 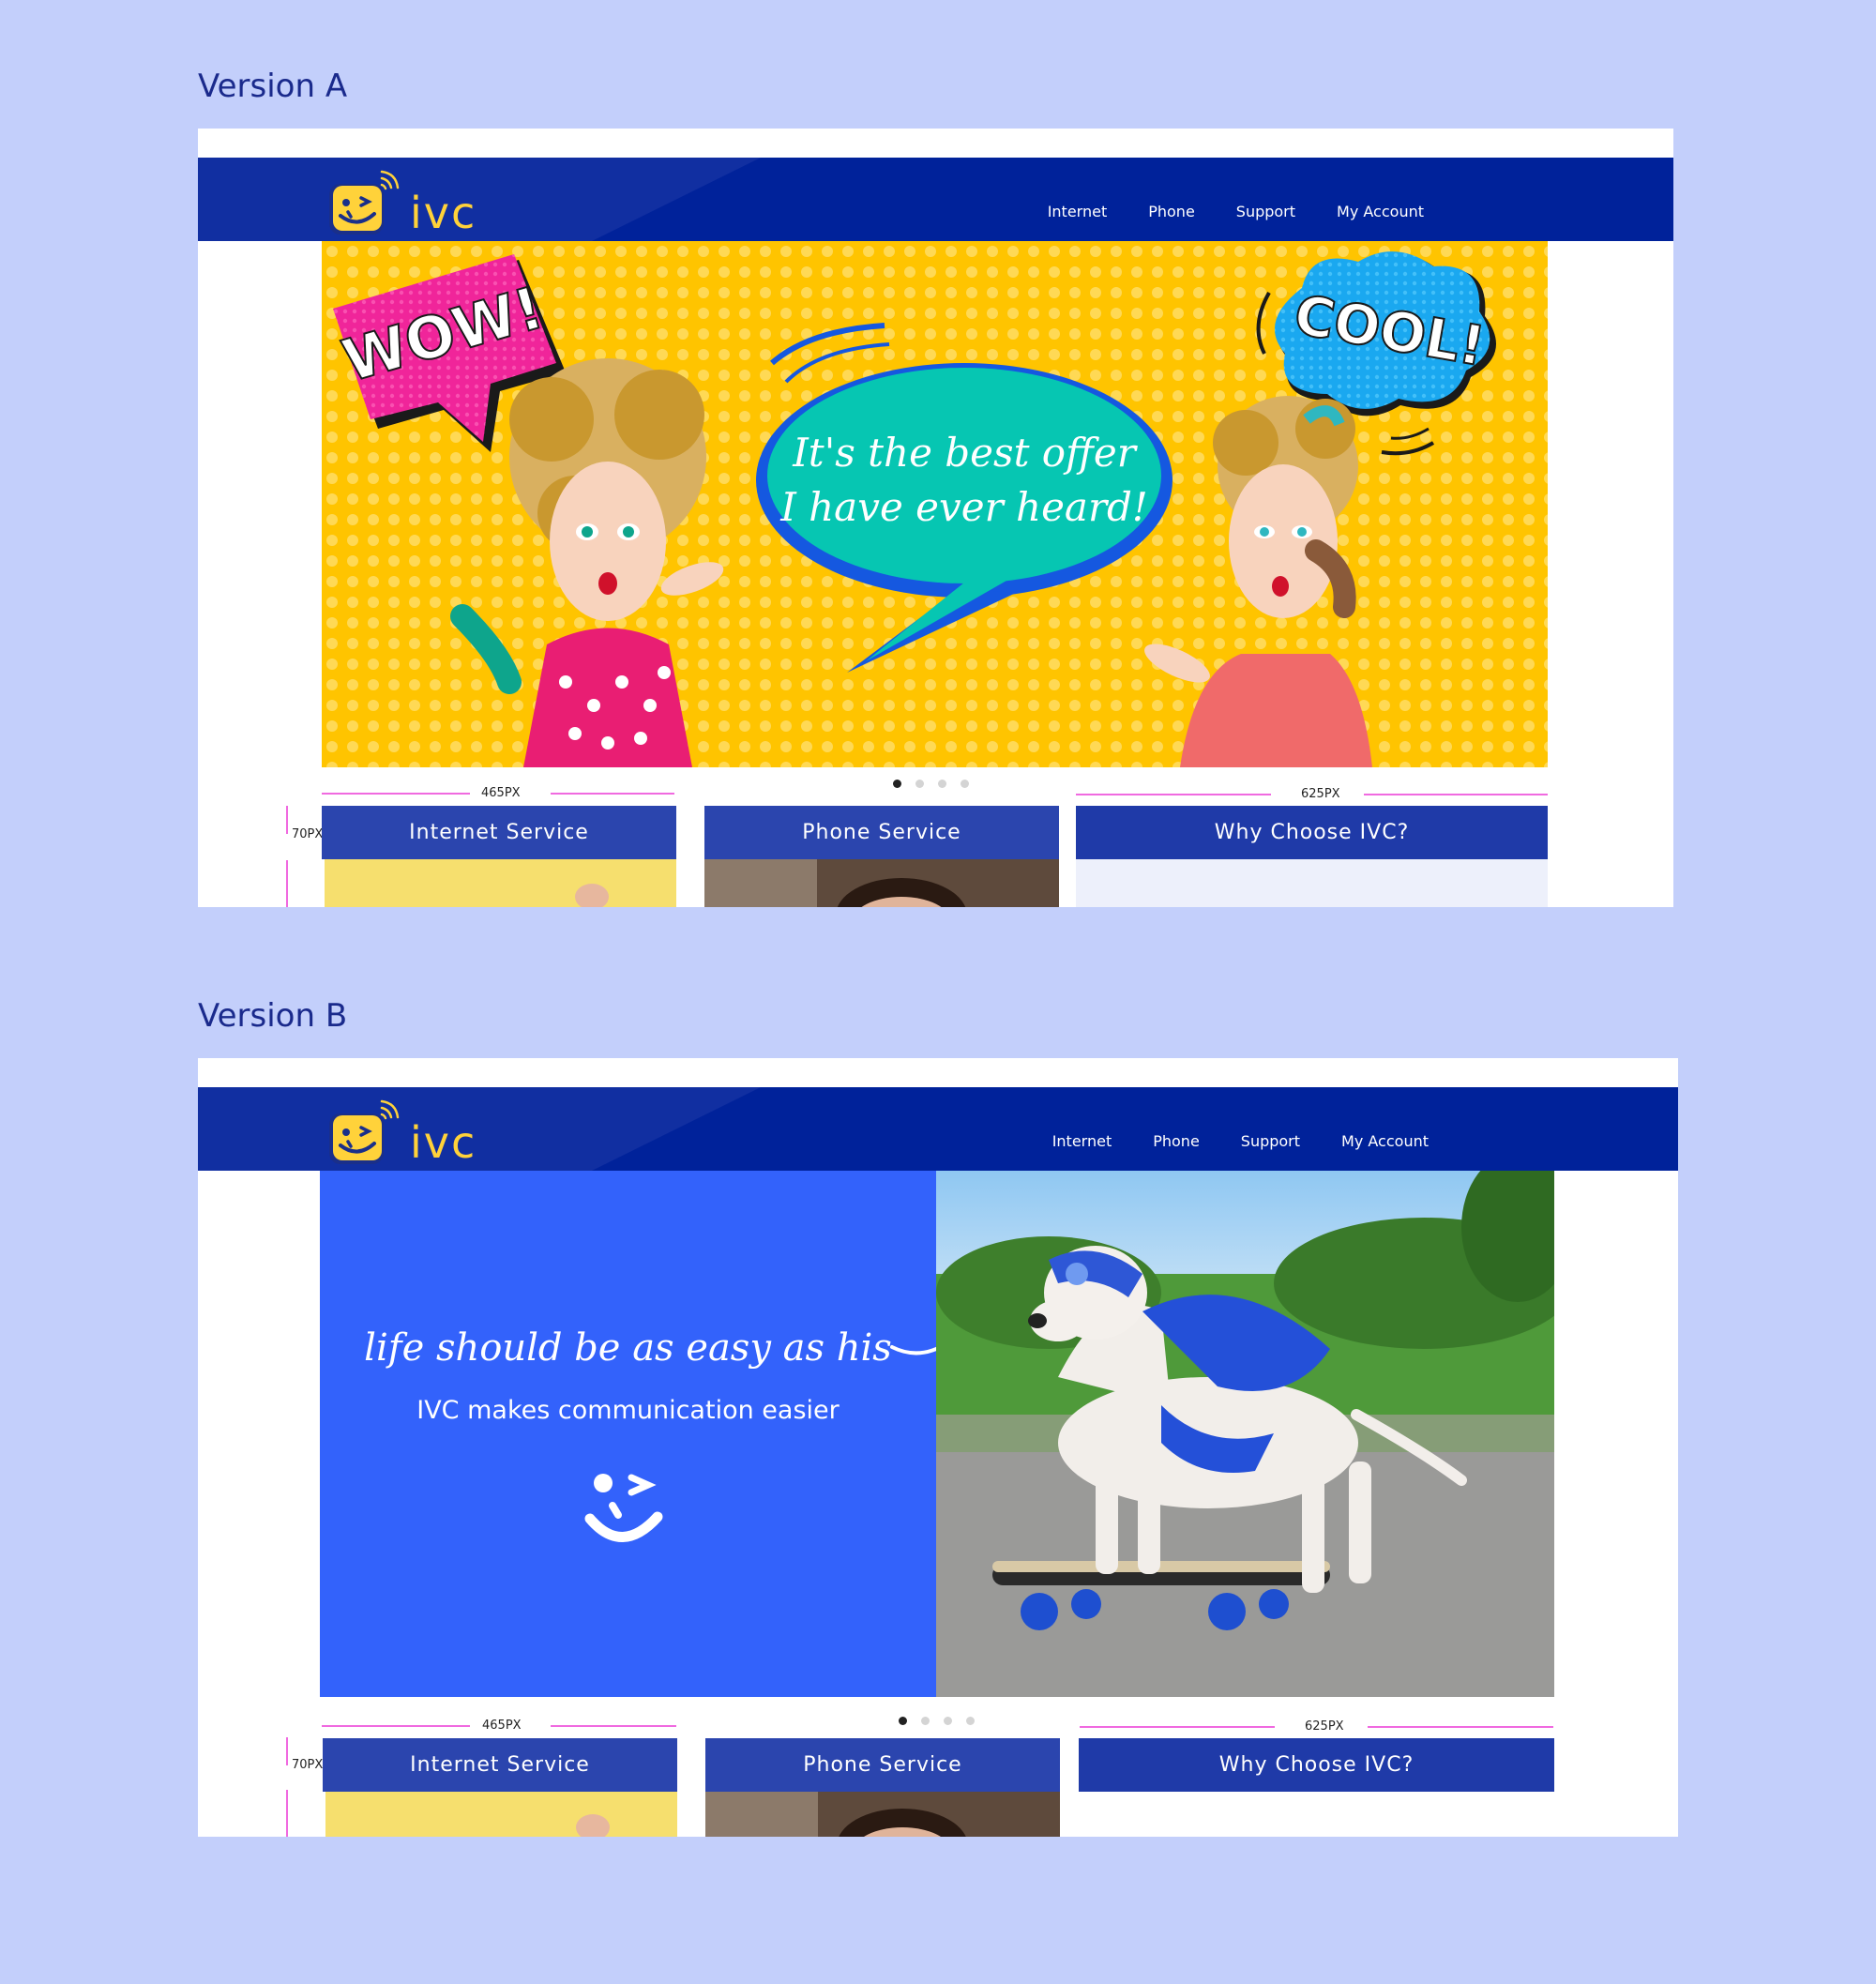 What do you see at coordinates (965, 453) in the screenshot?
I see `svg-text: It's the best offer` at bounding box center [965, 453].